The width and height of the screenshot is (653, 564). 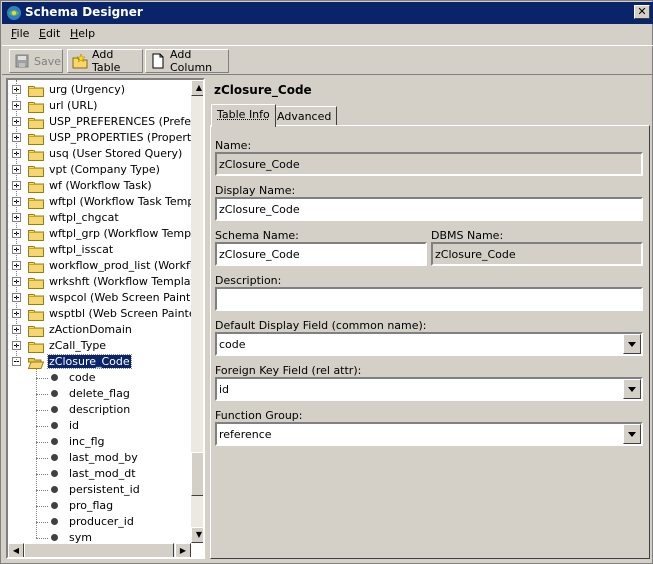 I want to click on tab-table-info: Table Info, so click(x=243, y=115).